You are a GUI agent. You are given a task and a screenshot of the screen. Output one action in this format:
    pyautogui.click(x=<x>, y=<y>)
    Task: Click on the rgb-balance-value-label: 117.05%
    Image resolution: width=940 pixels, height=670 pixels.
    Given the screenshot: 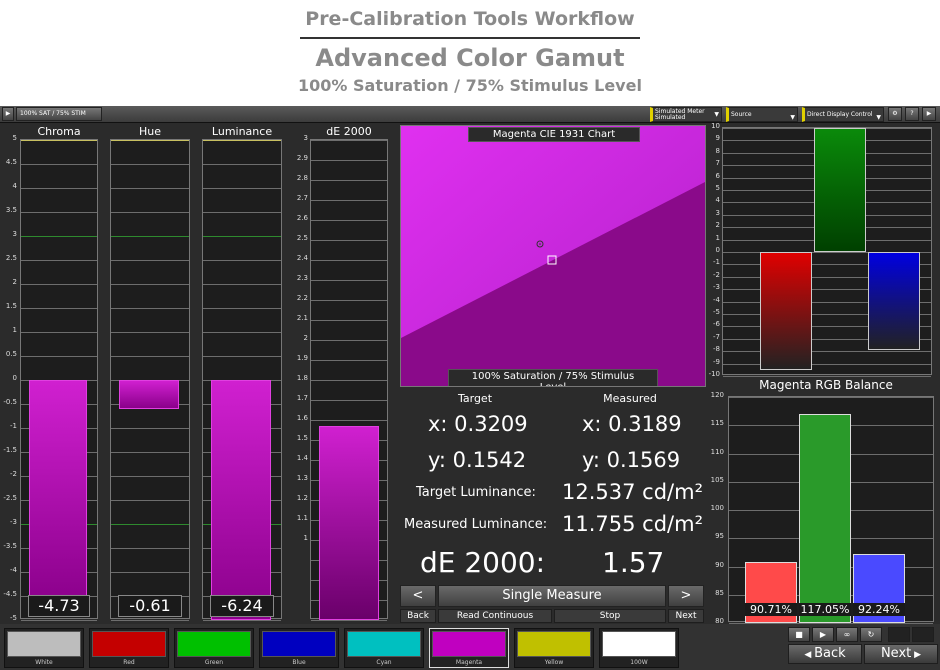 What is the action you would take?
    pyautogui.click(x=825, y=609)
    